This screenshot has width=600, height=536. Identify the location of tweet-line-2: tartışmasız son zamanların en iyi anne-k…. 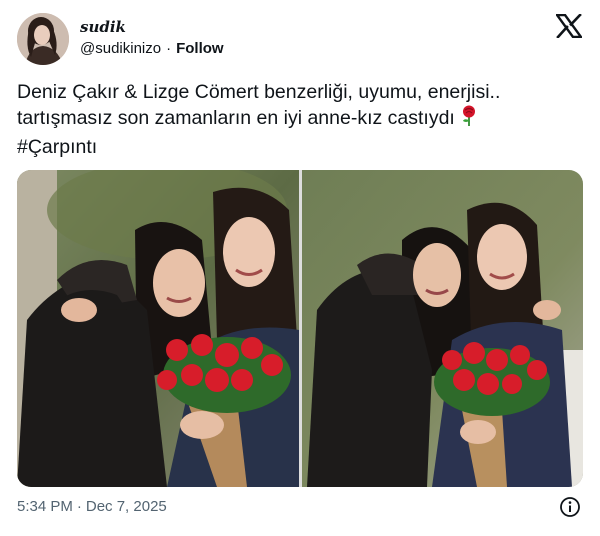
(302, 119).